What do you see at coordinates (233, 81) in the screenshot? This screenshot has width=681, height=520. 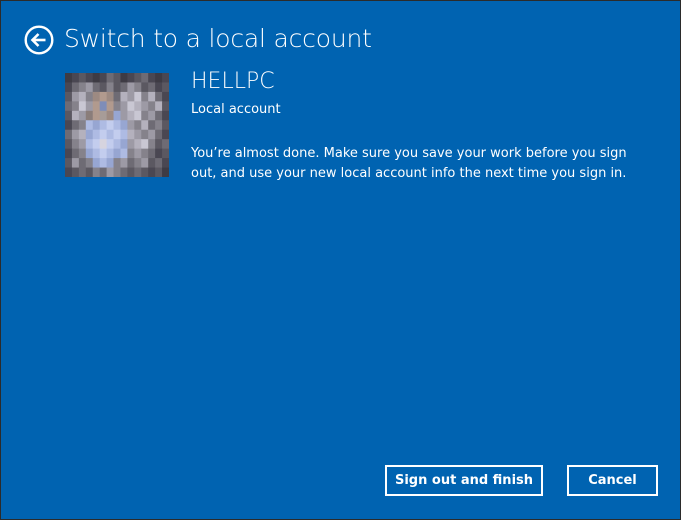 I see `account-name: HELLPC` at bounding box center [233, 81].